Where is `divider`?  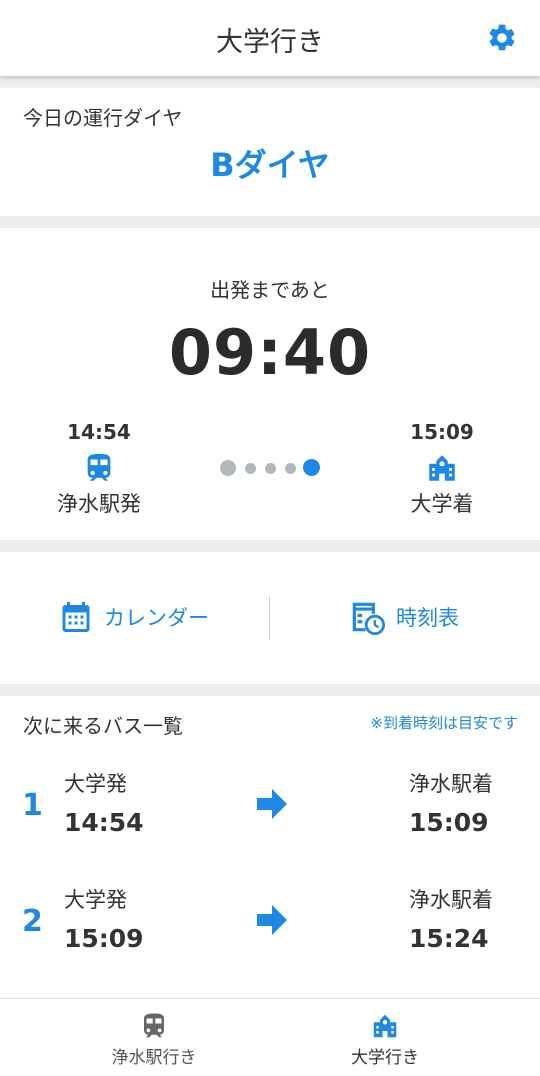
divider is located at coordinates (269, 618).